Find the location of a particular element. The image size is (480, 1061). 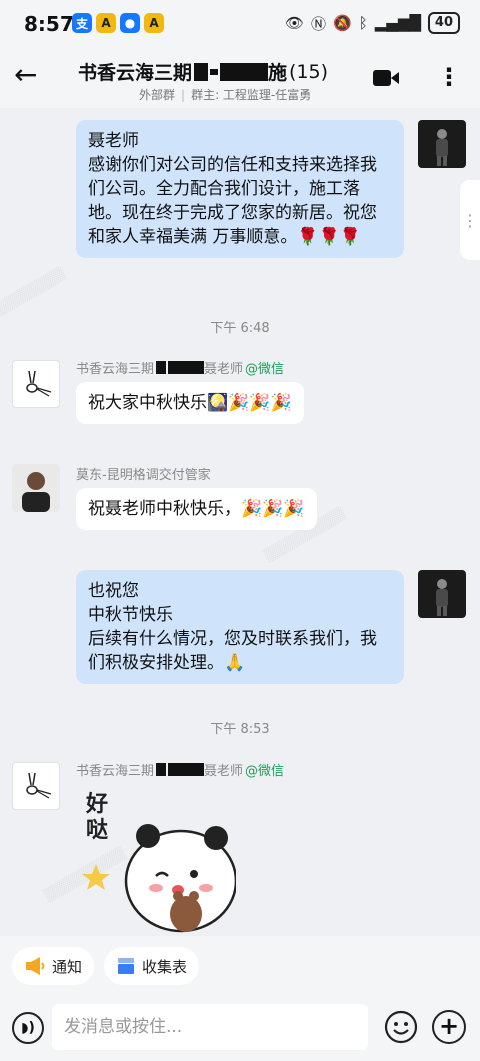

emoji-icon is located at coordinates (401, 1027).